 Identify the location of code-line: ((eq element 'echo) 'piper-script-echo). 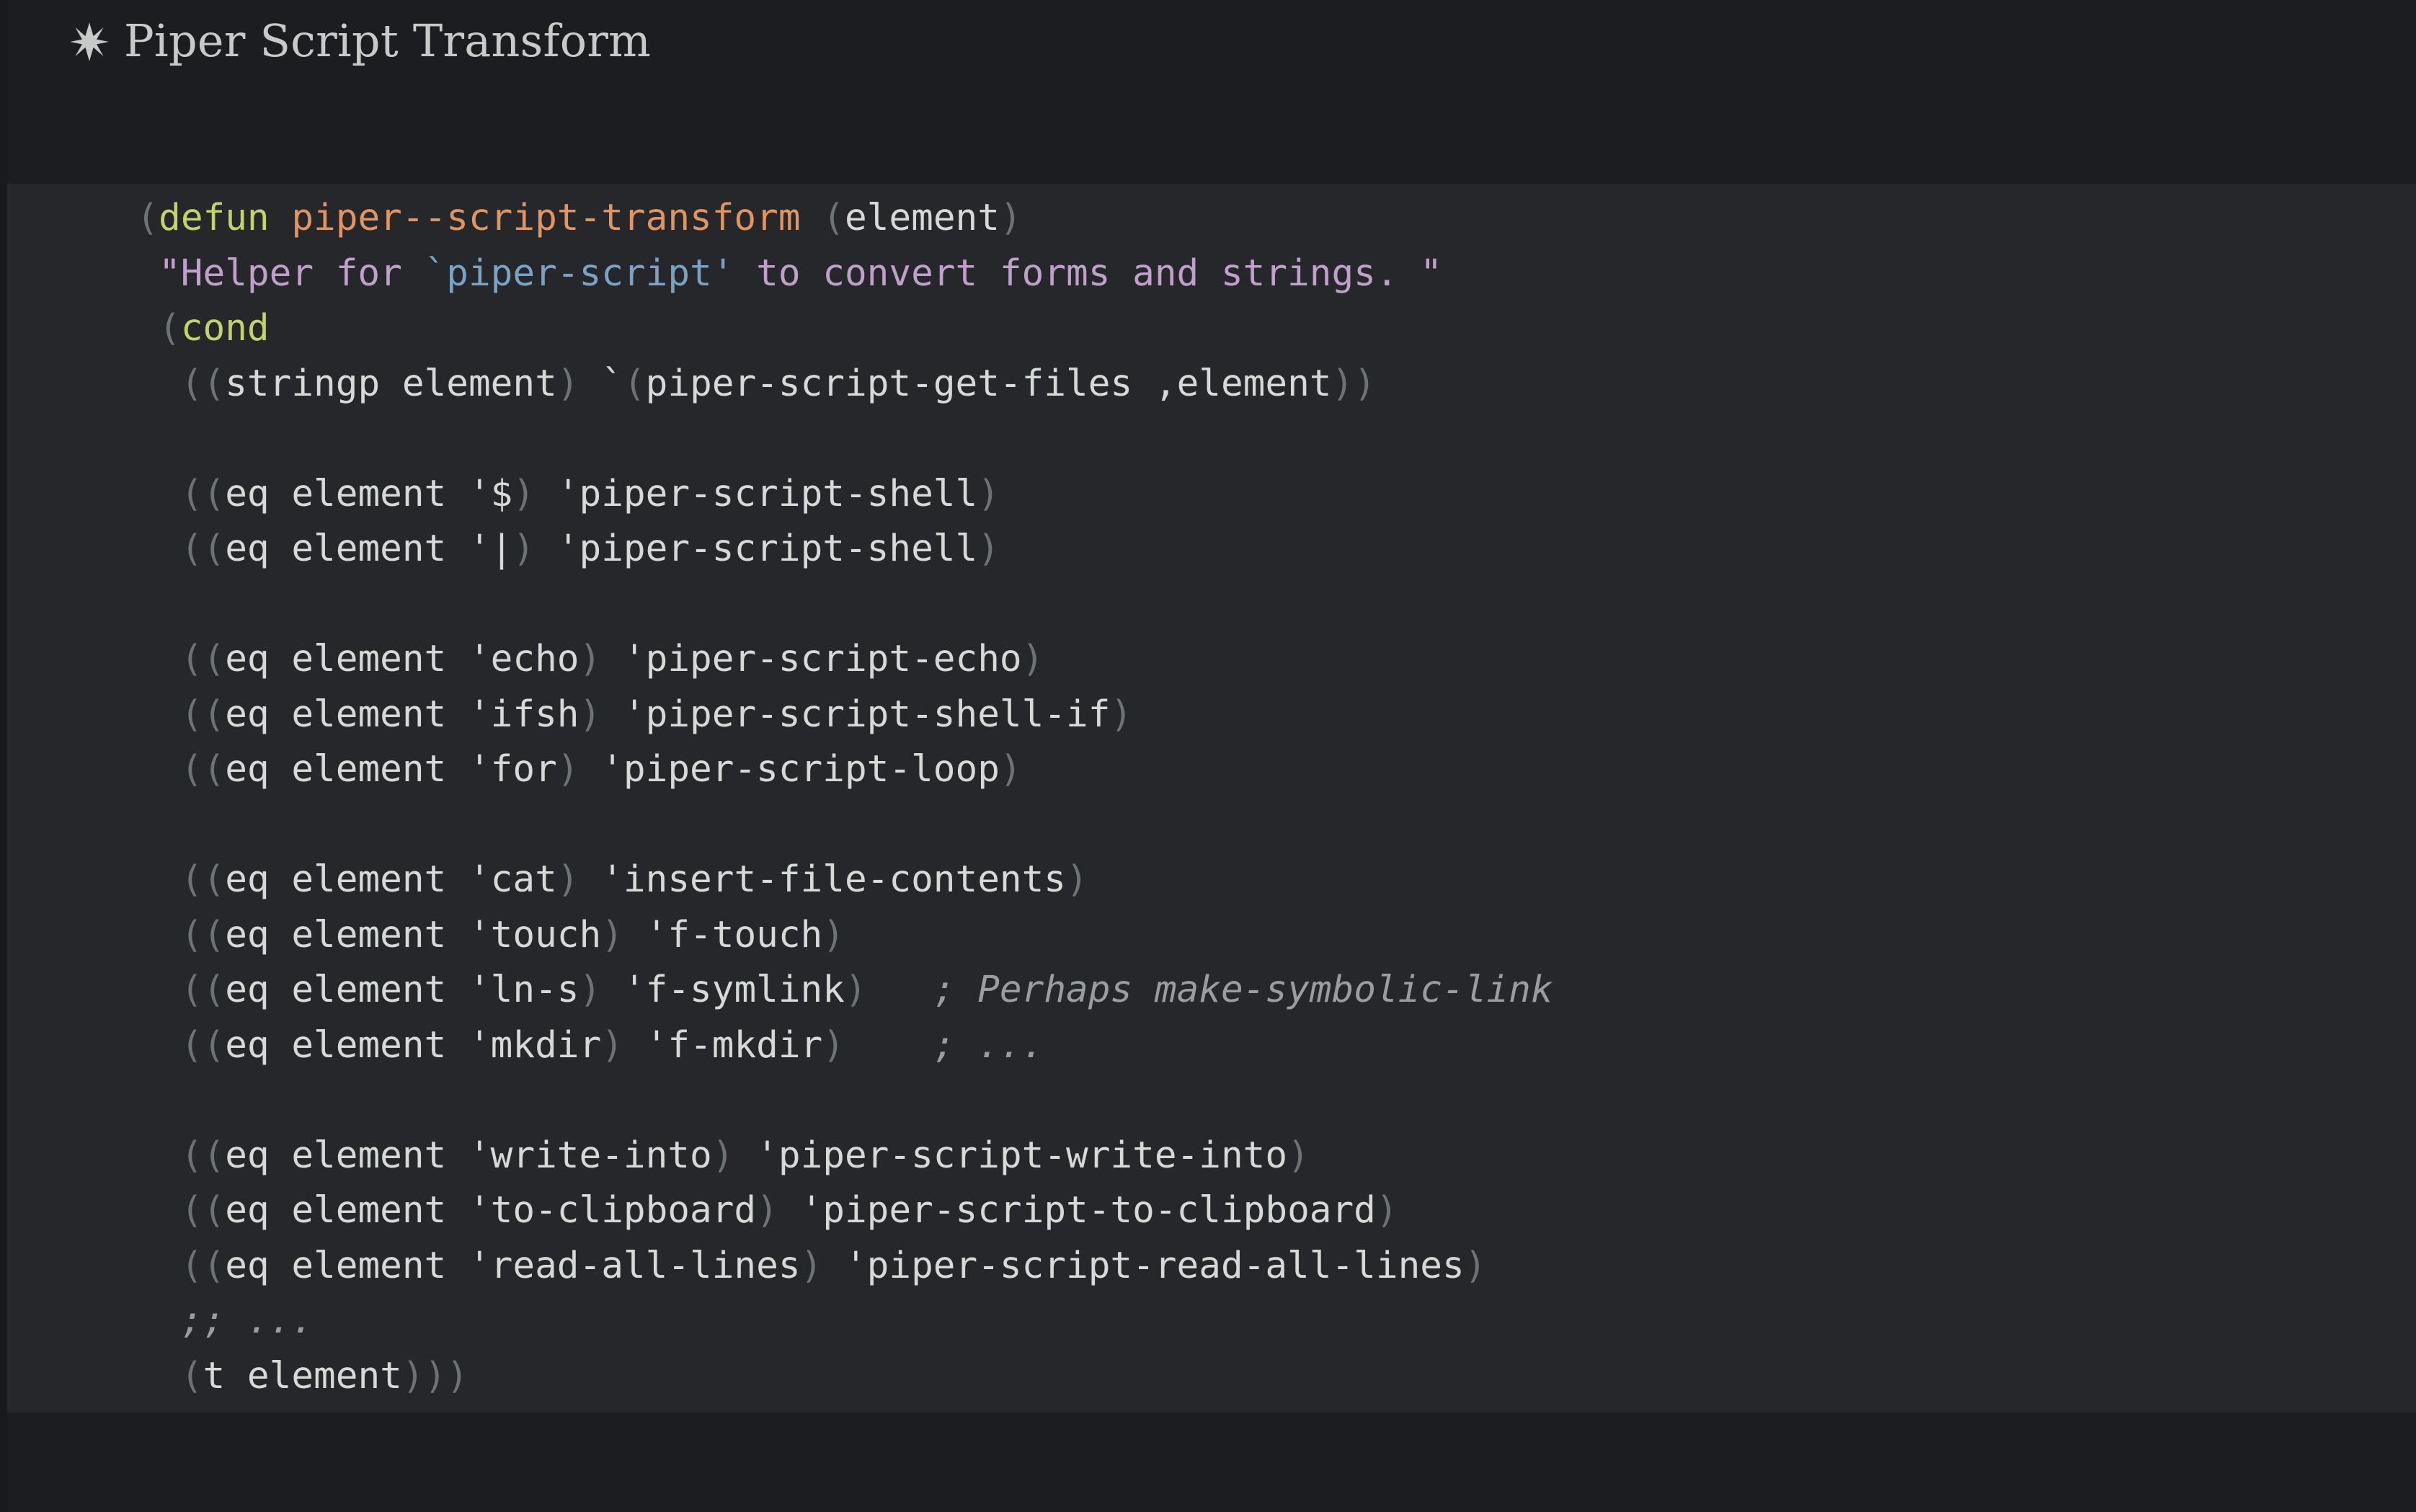
(776, 660).